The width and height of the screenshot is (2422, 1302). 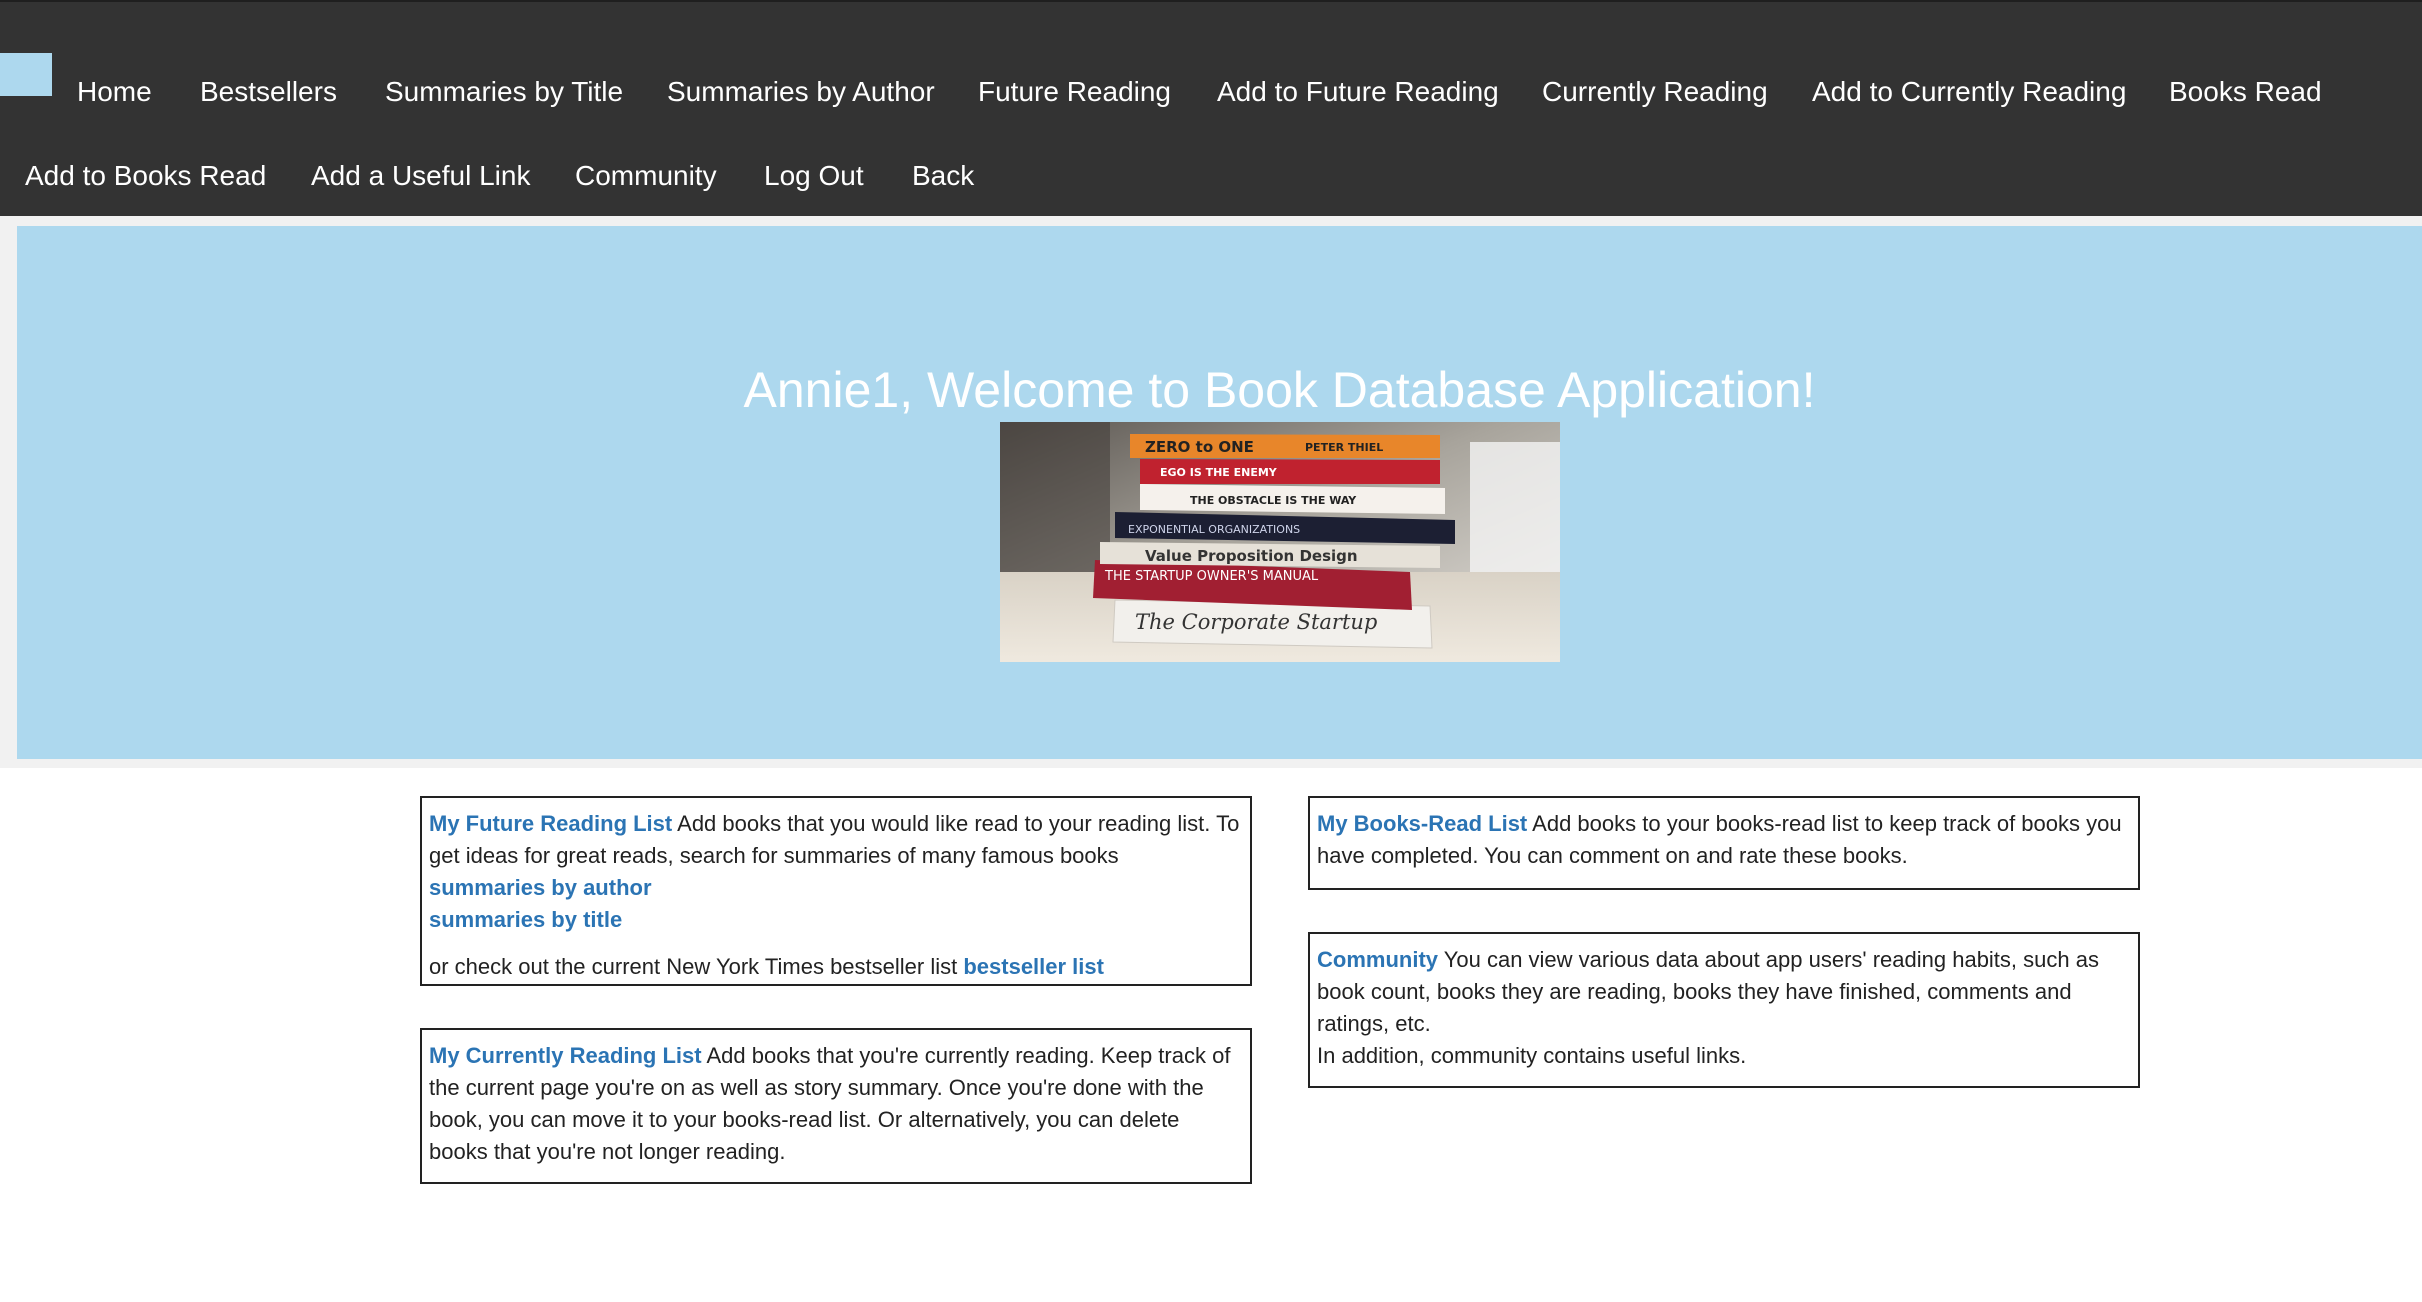 What do you see at coordinates (1199, 447) in the screenshot?
I see `svg-text: ZERO to ONE` at bounding box center [1199, 447].